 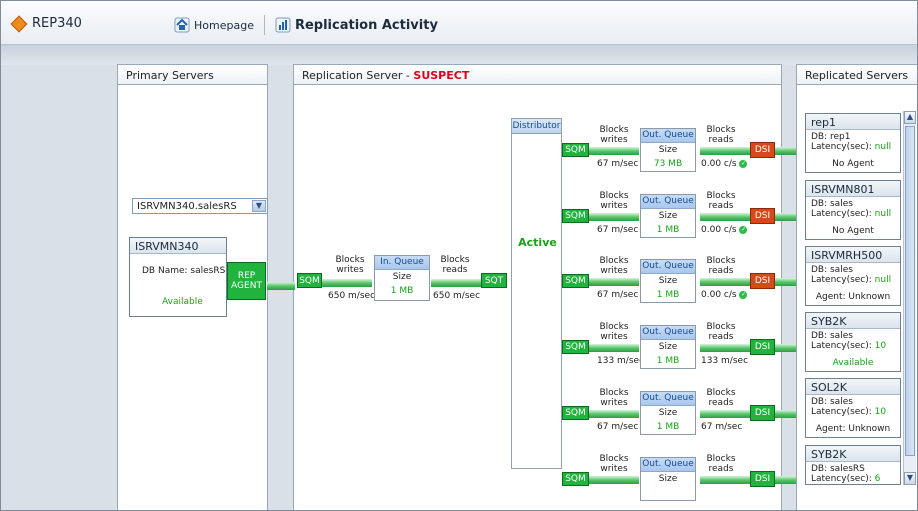 What do you see at coordinates (853, 122) in the screenshot?
I see `replicated-server-name: rep1` at bounding box center [853, 122].